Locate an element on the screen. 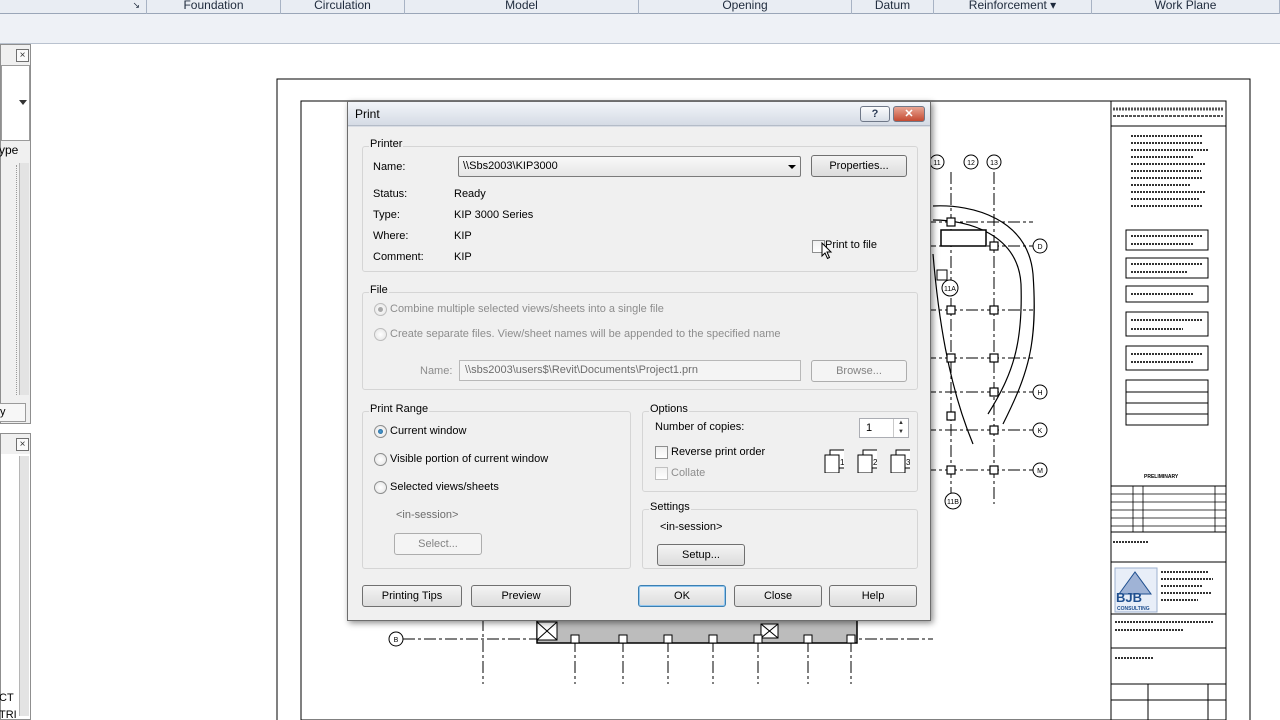  ribbon-panel-opening: Opening is located at coordinates (745, 7).